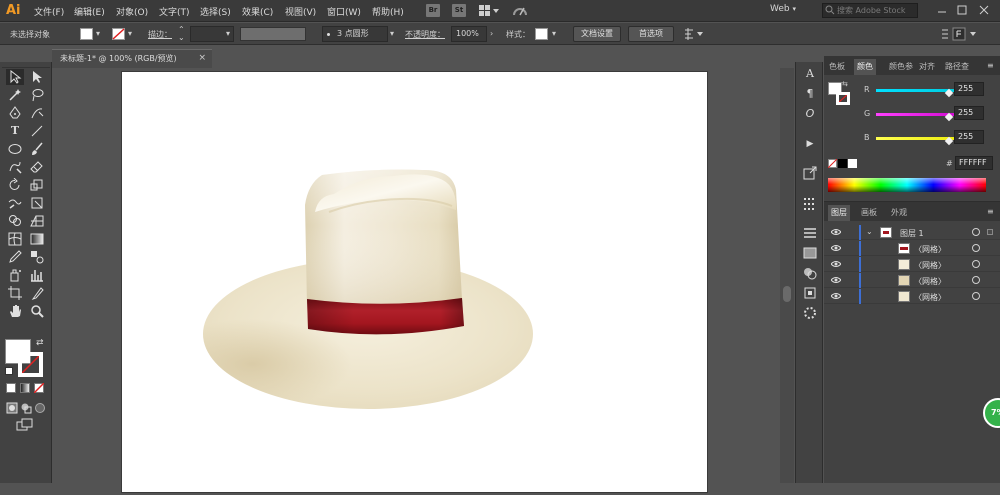  I want to click on expand-layer-icon: ⌄, so click(869, 231).